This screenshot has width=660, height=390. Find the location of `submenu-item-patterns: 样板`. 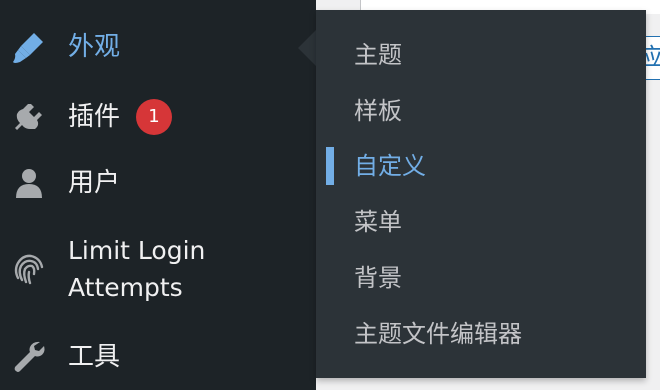

submenu-item-patterns: 样板 is located at coordinates (481, 111).